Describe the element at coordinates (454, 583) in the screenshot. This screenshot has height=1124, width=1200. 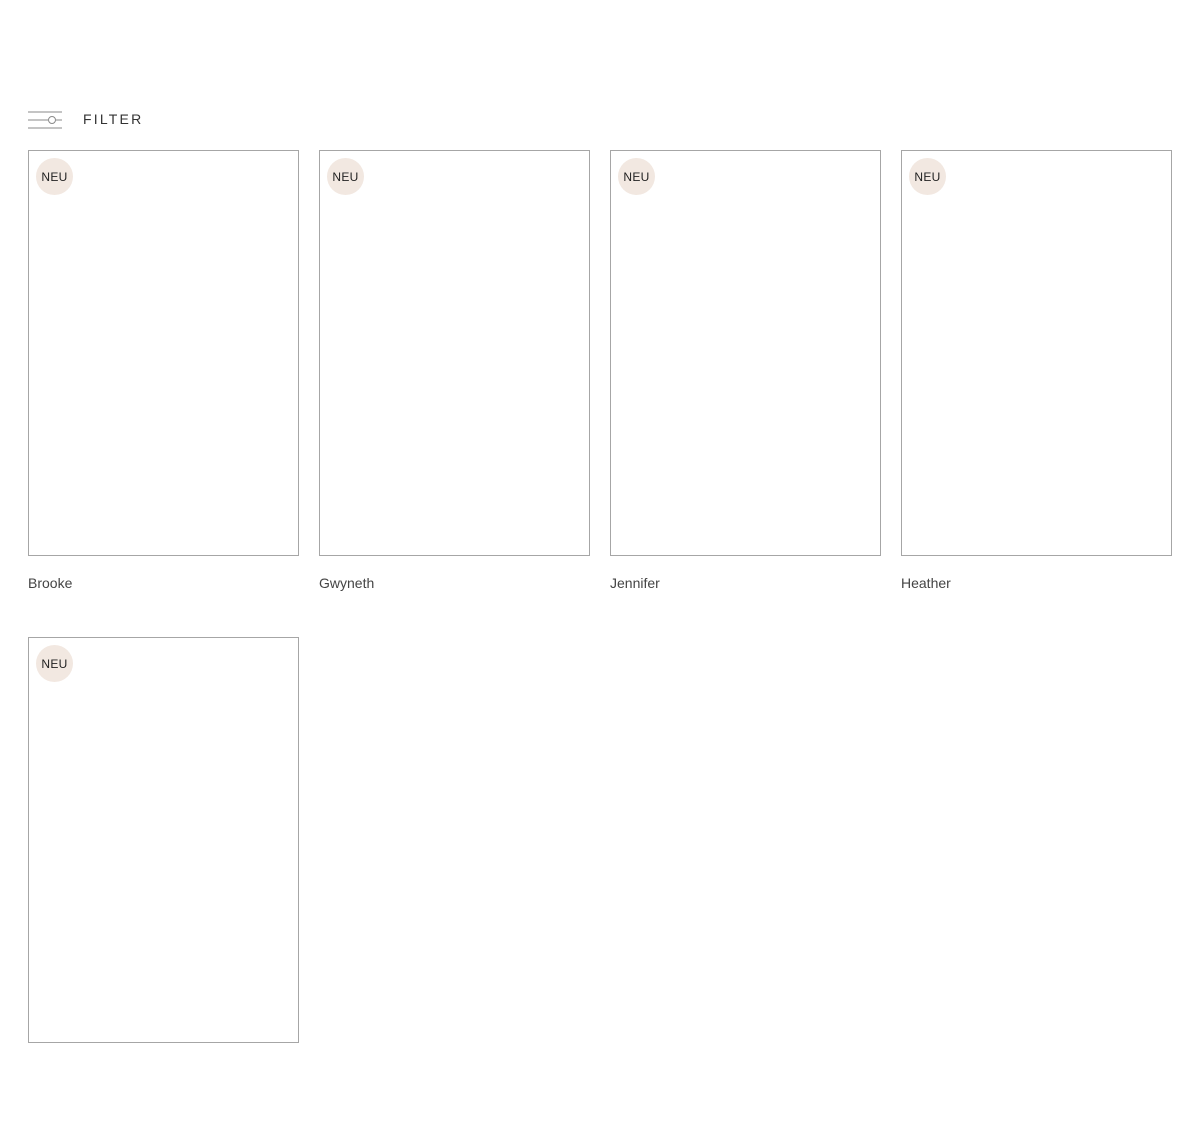
I see `product-name: Gwyneth` at that location.